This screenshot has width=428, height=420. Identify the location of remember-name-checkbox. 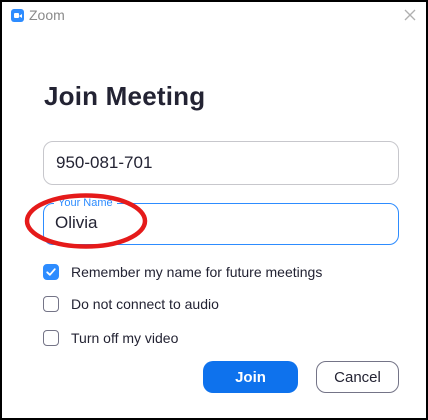
(51, 272).